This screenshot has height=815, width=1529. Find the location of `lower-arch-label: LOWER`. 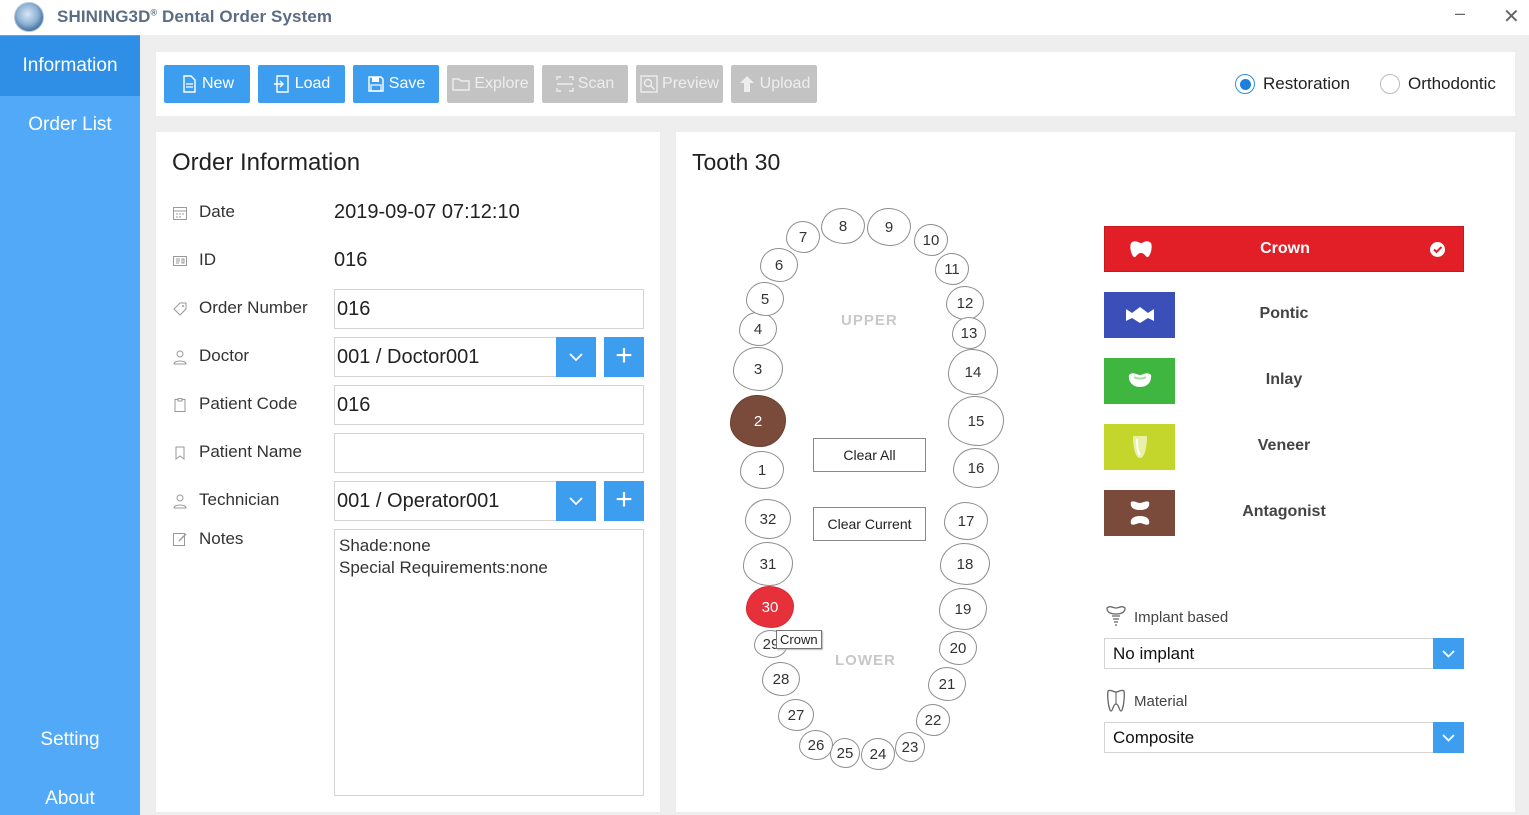

lower-arch-label: LOWER is located at coordinates (865, 660).